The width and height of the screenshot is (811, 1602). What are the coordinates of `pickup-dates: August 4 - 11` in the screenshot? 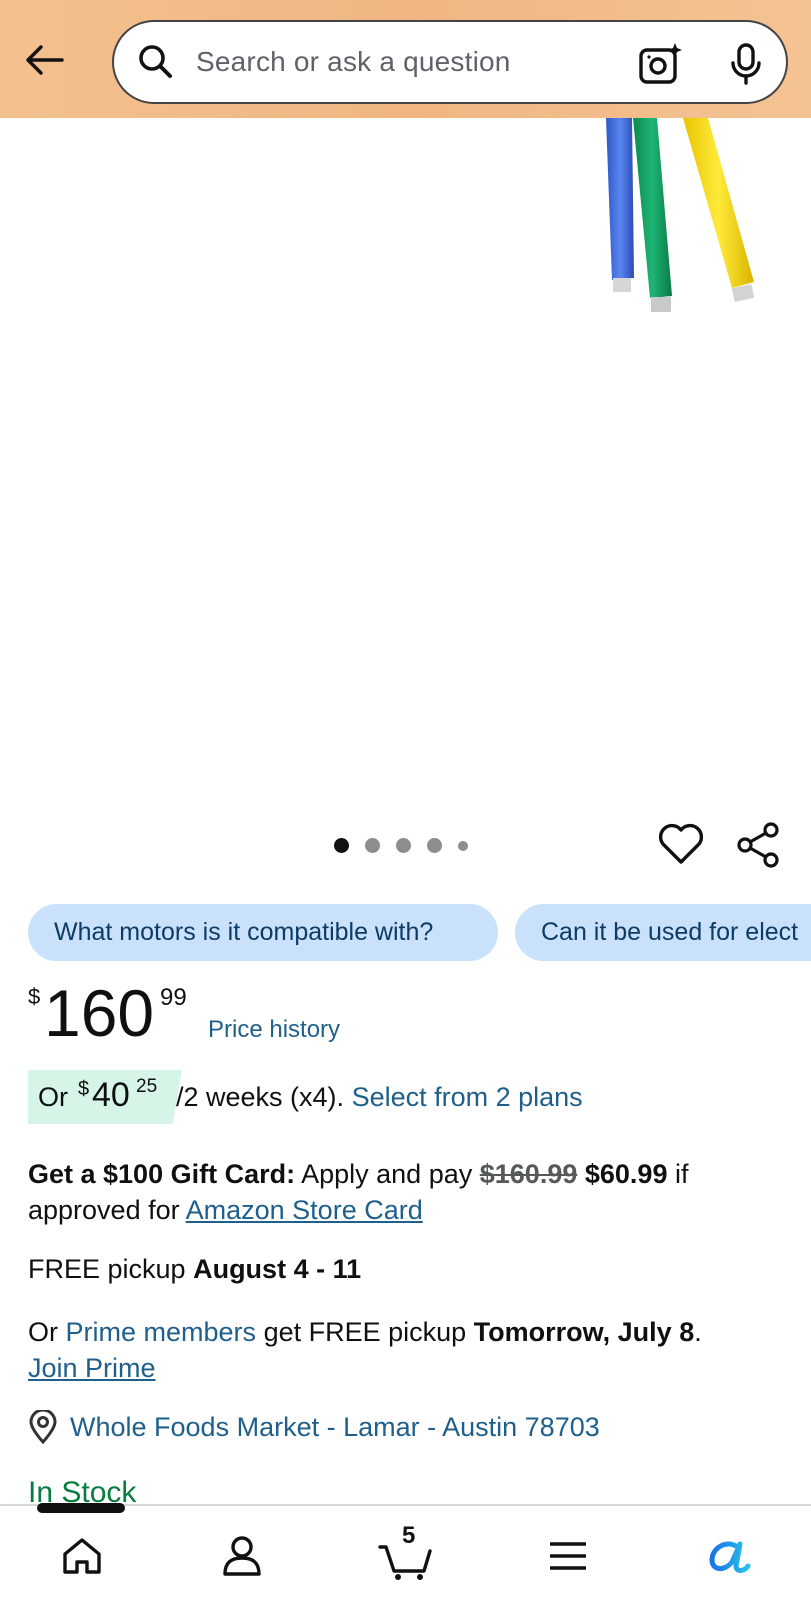 It's located at (277, 1269).